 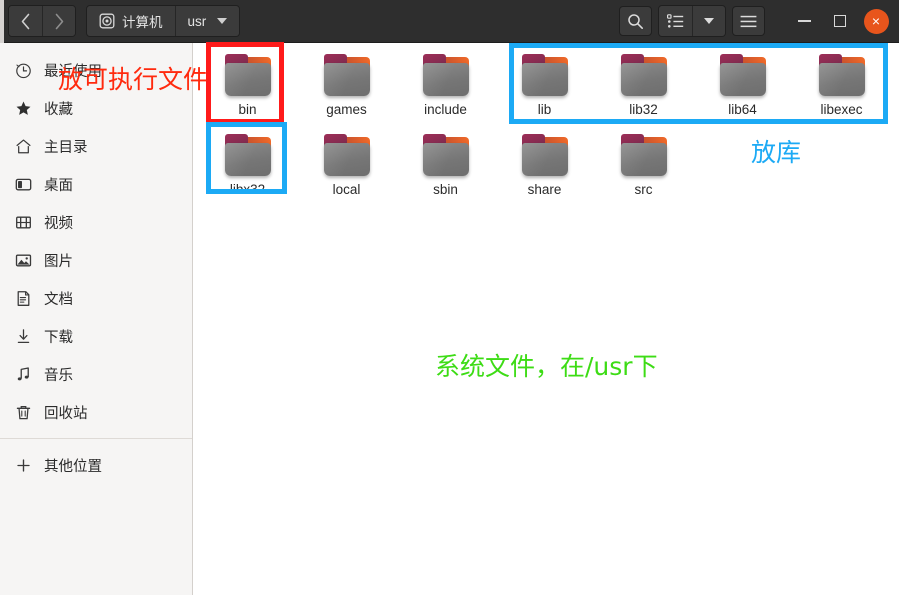 I want to click on file-item-label: lib32, so click(x=643, y=109).